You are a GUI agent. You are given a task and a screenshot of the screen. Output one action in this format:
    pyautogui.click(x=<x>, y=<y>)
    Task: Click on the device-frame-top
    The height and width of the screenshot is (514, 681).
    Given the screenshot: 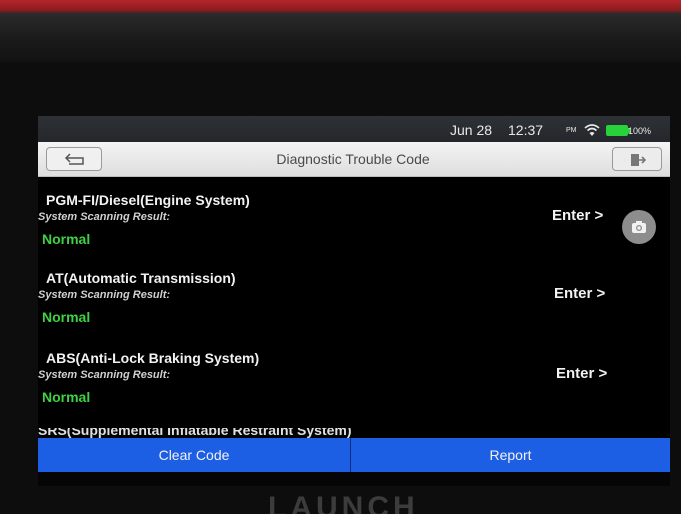 What is the action you would take?
    pyautogui.click(x=340, y=31)
    